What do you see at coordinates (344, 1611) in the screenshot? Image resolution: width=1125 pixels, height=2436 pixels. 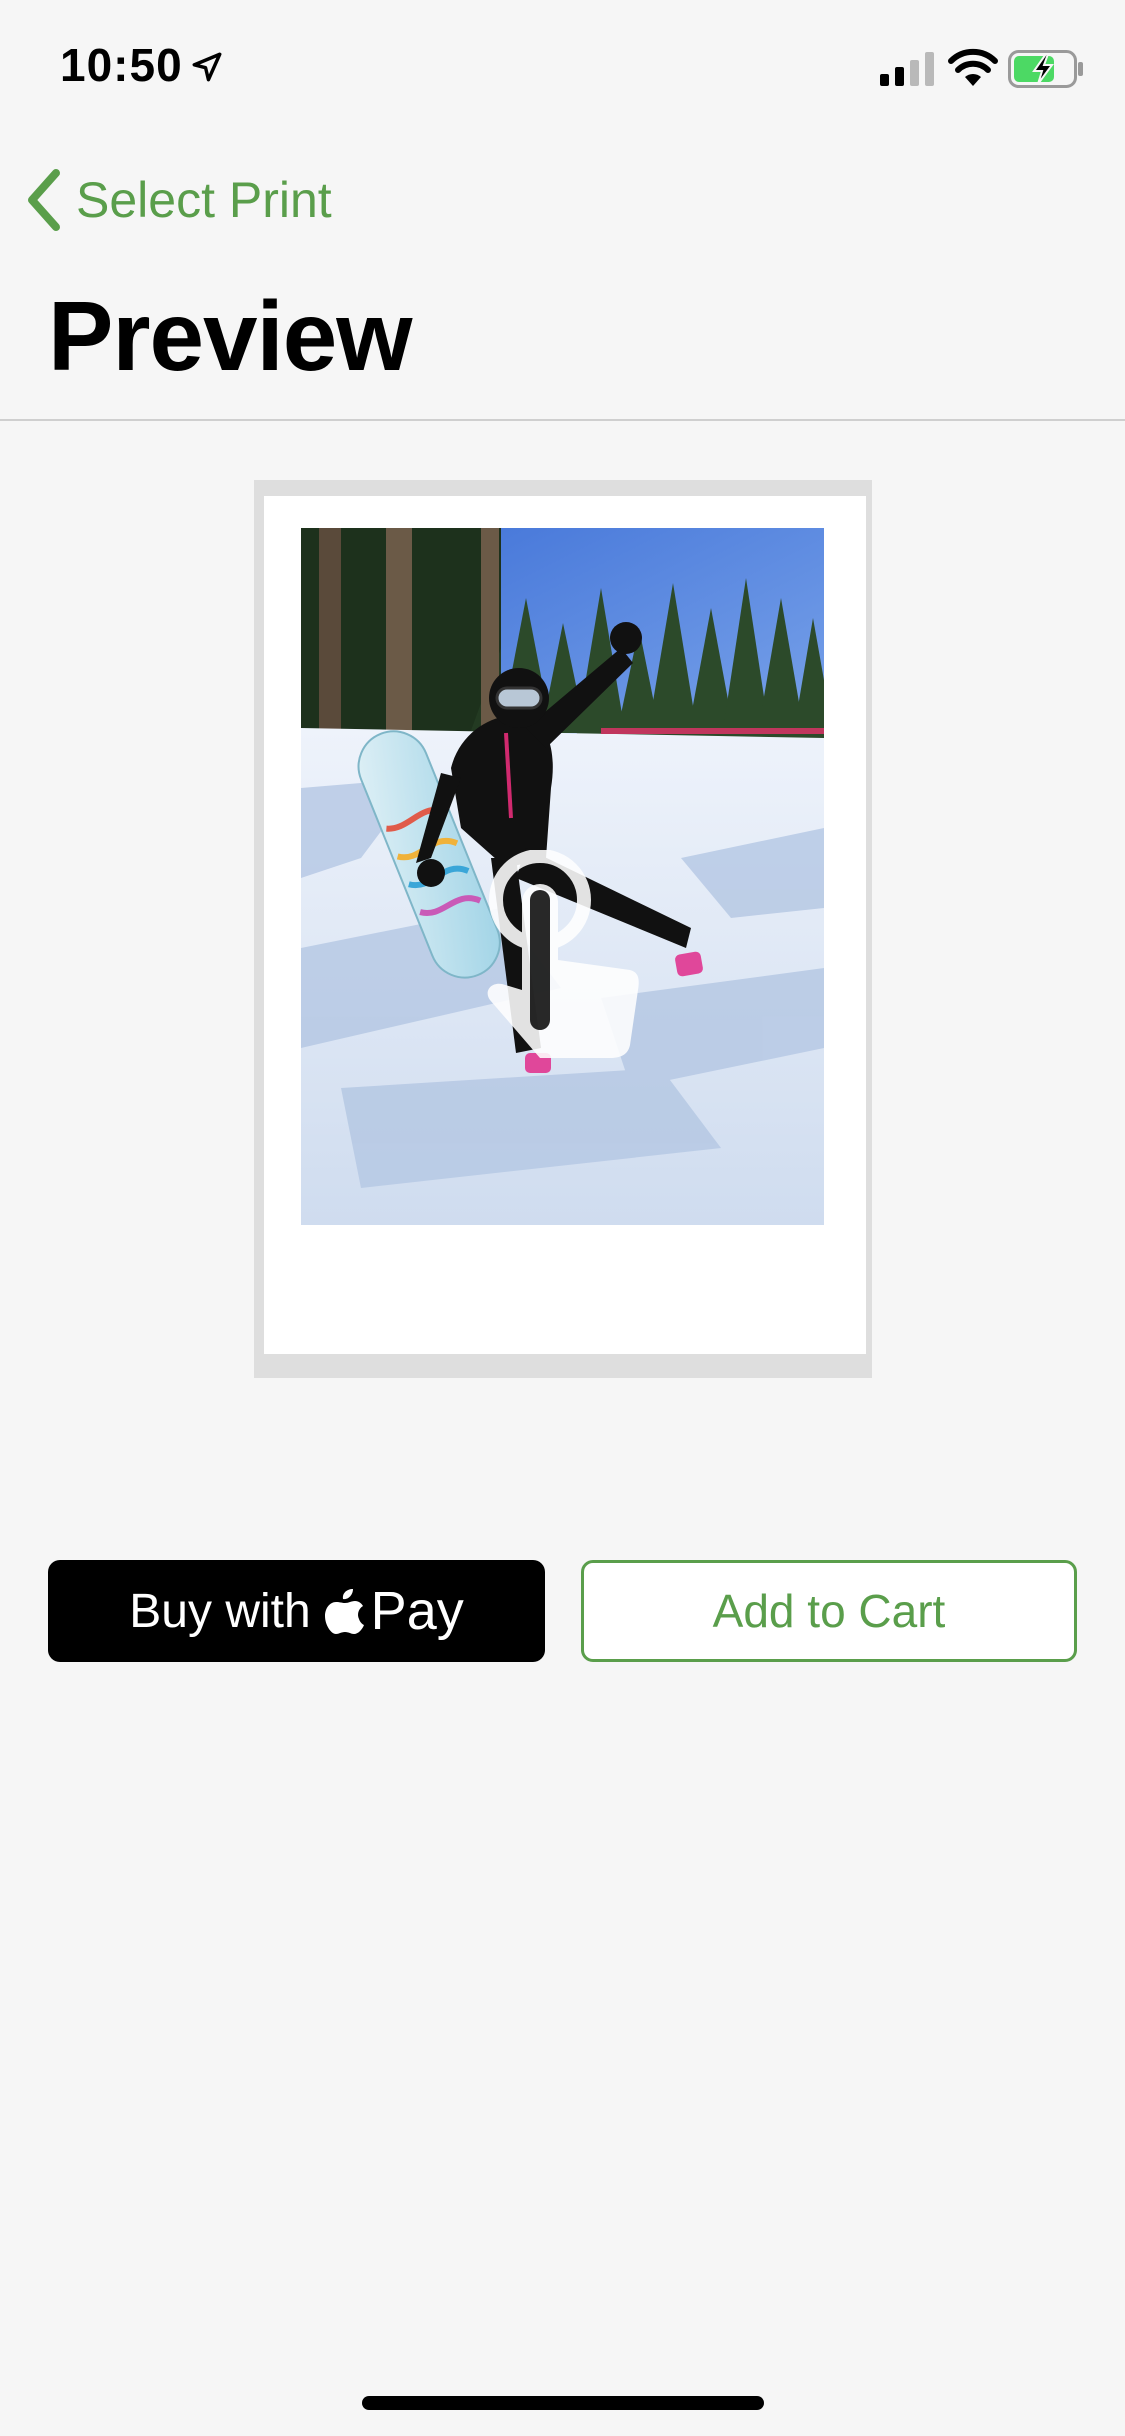 I see `apple-logo-icon` at bounding box center [344, 1611].